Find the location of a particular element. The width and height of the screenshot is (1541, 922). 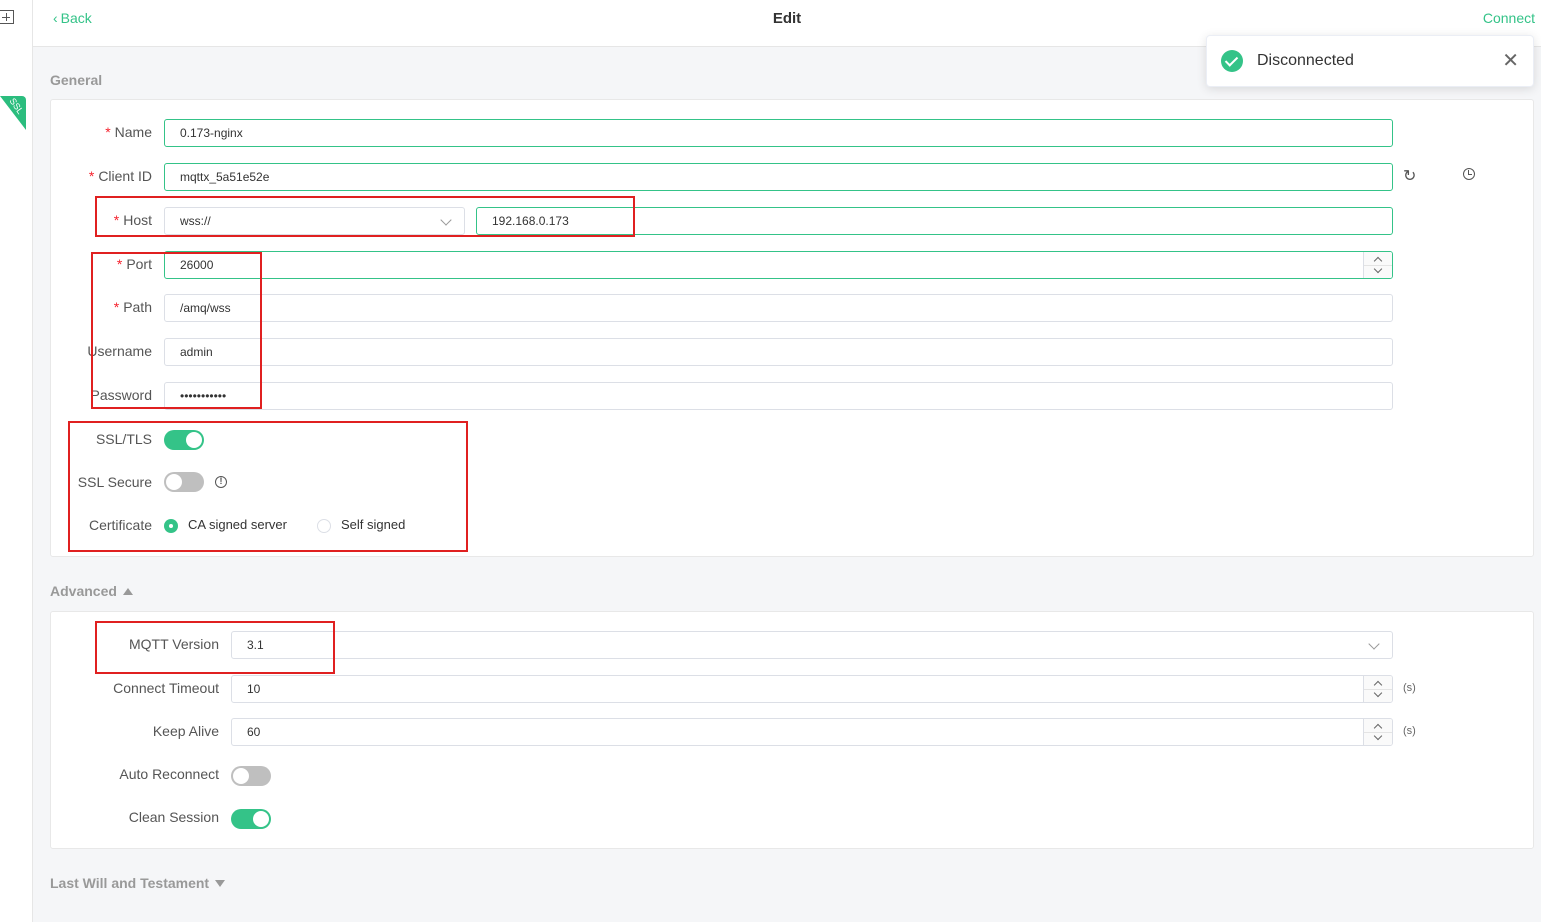

page-title: Edit is located at coordinates (787, 18).